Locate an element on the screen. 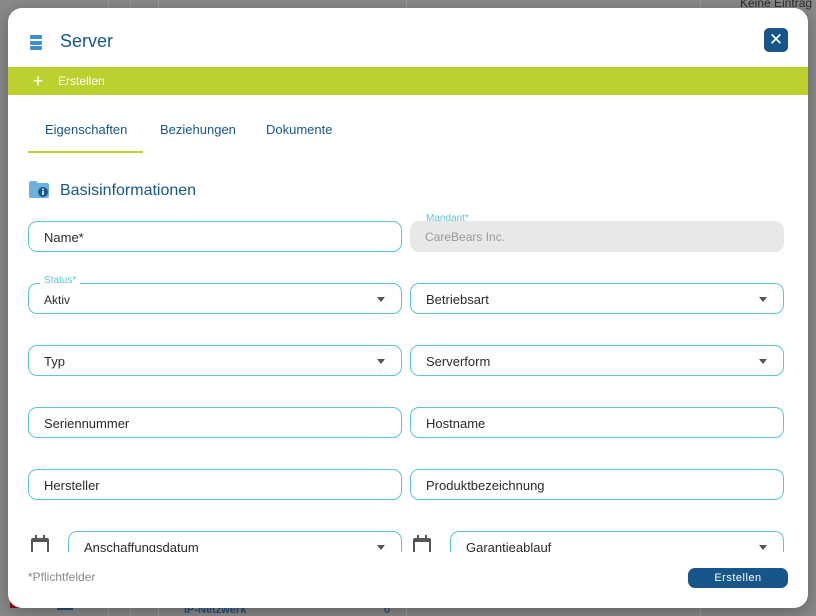 This screenshot has height=616, width=816. betriebsart-placeholder: Betriebsart is located at coordinates (457, 299).